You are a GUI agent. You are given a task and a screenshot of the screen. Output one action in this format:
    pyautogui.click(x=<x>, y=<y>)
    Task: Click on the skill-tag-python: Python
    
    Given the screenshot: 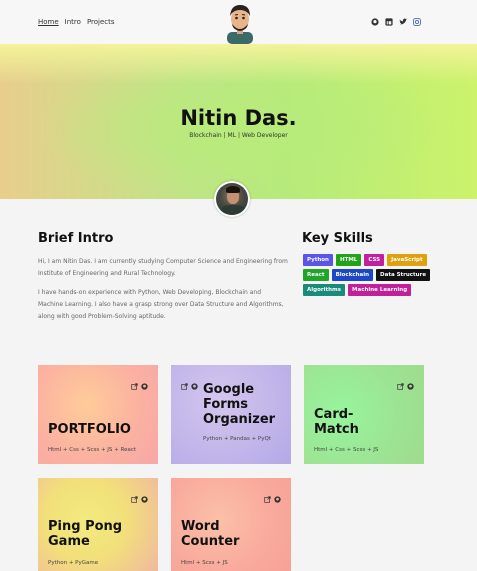 What is the action you would take?
    pyautogui.click(x=318, y=260)
    